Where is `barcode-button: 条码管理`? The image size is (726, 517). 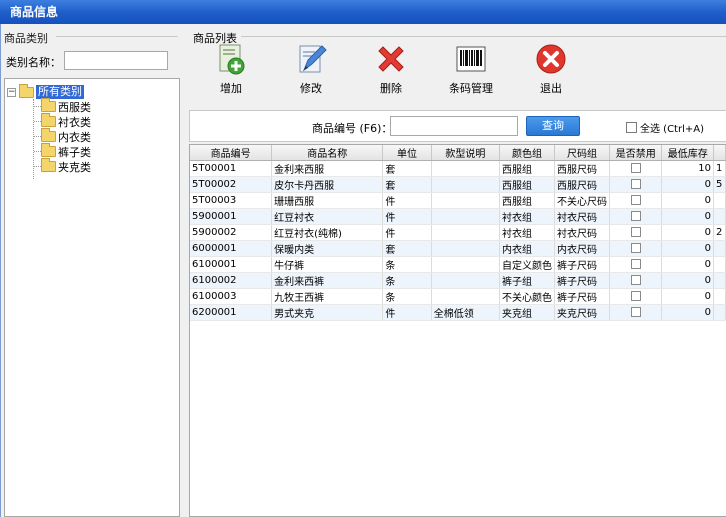
barcode-button: 条码管理 is located at coordinates (471, 69).